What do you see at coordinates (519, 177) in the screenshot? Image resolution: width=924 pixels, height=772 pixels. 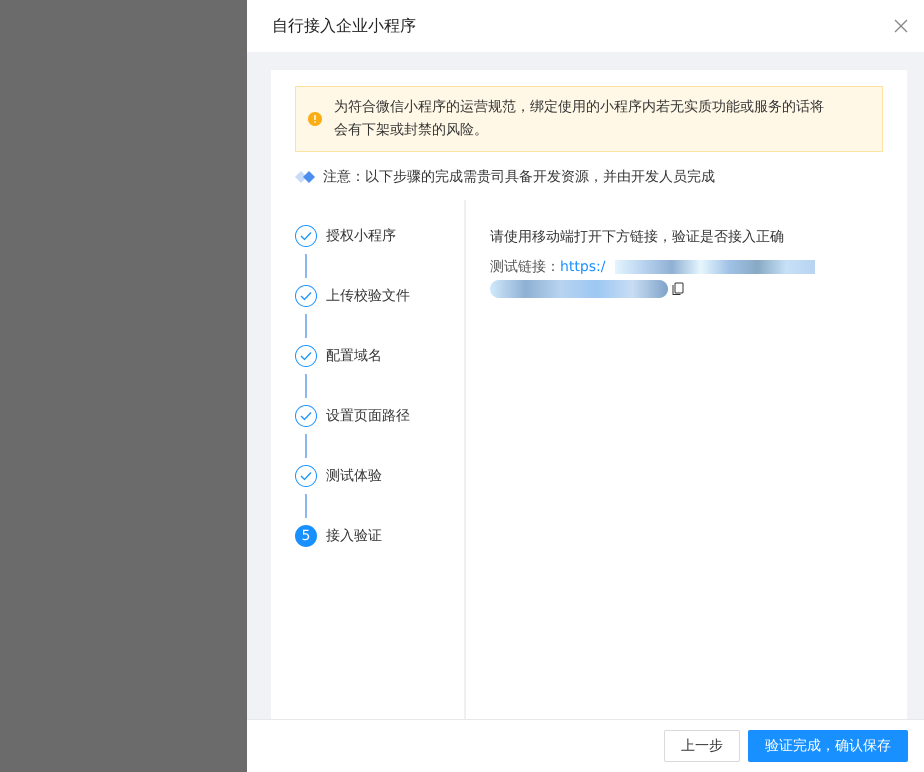 I see `notice-text: 注意：以下步骤的完成需贵司具备开发资源，并由开发人员完成` at bounding box center [519, 177].